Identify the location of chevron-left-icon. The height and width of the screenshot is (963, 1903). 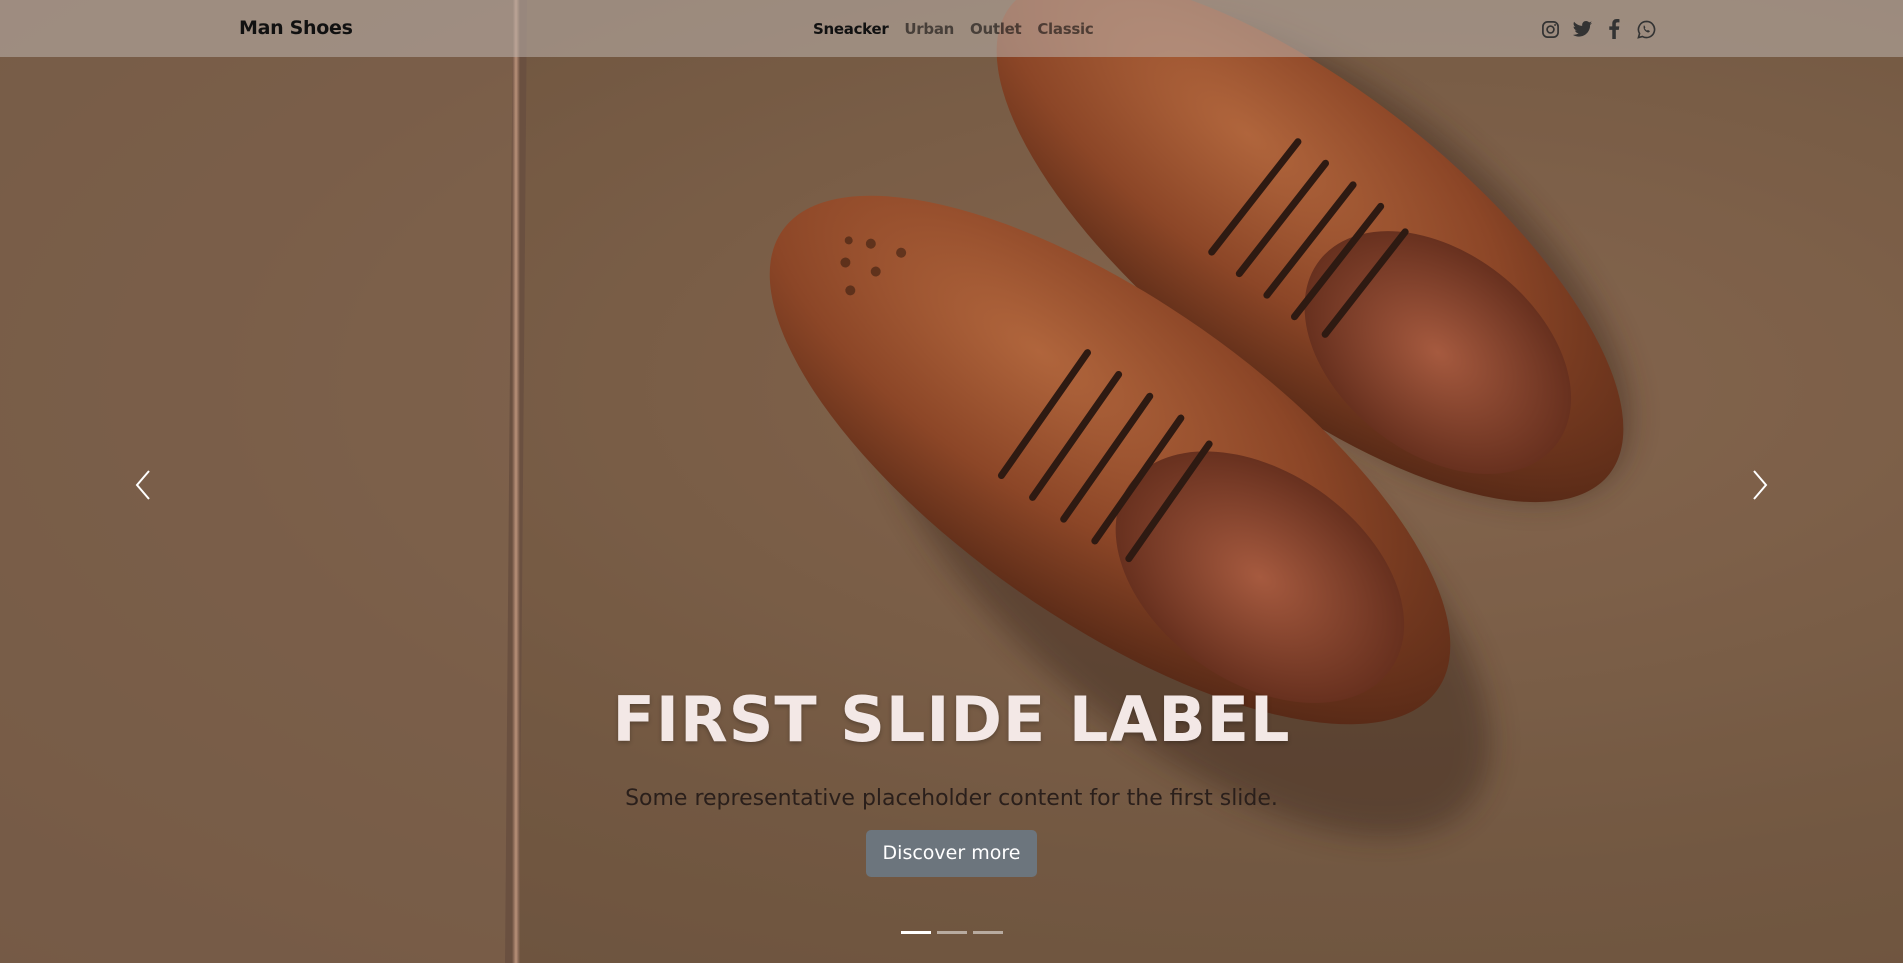
(142, 485).